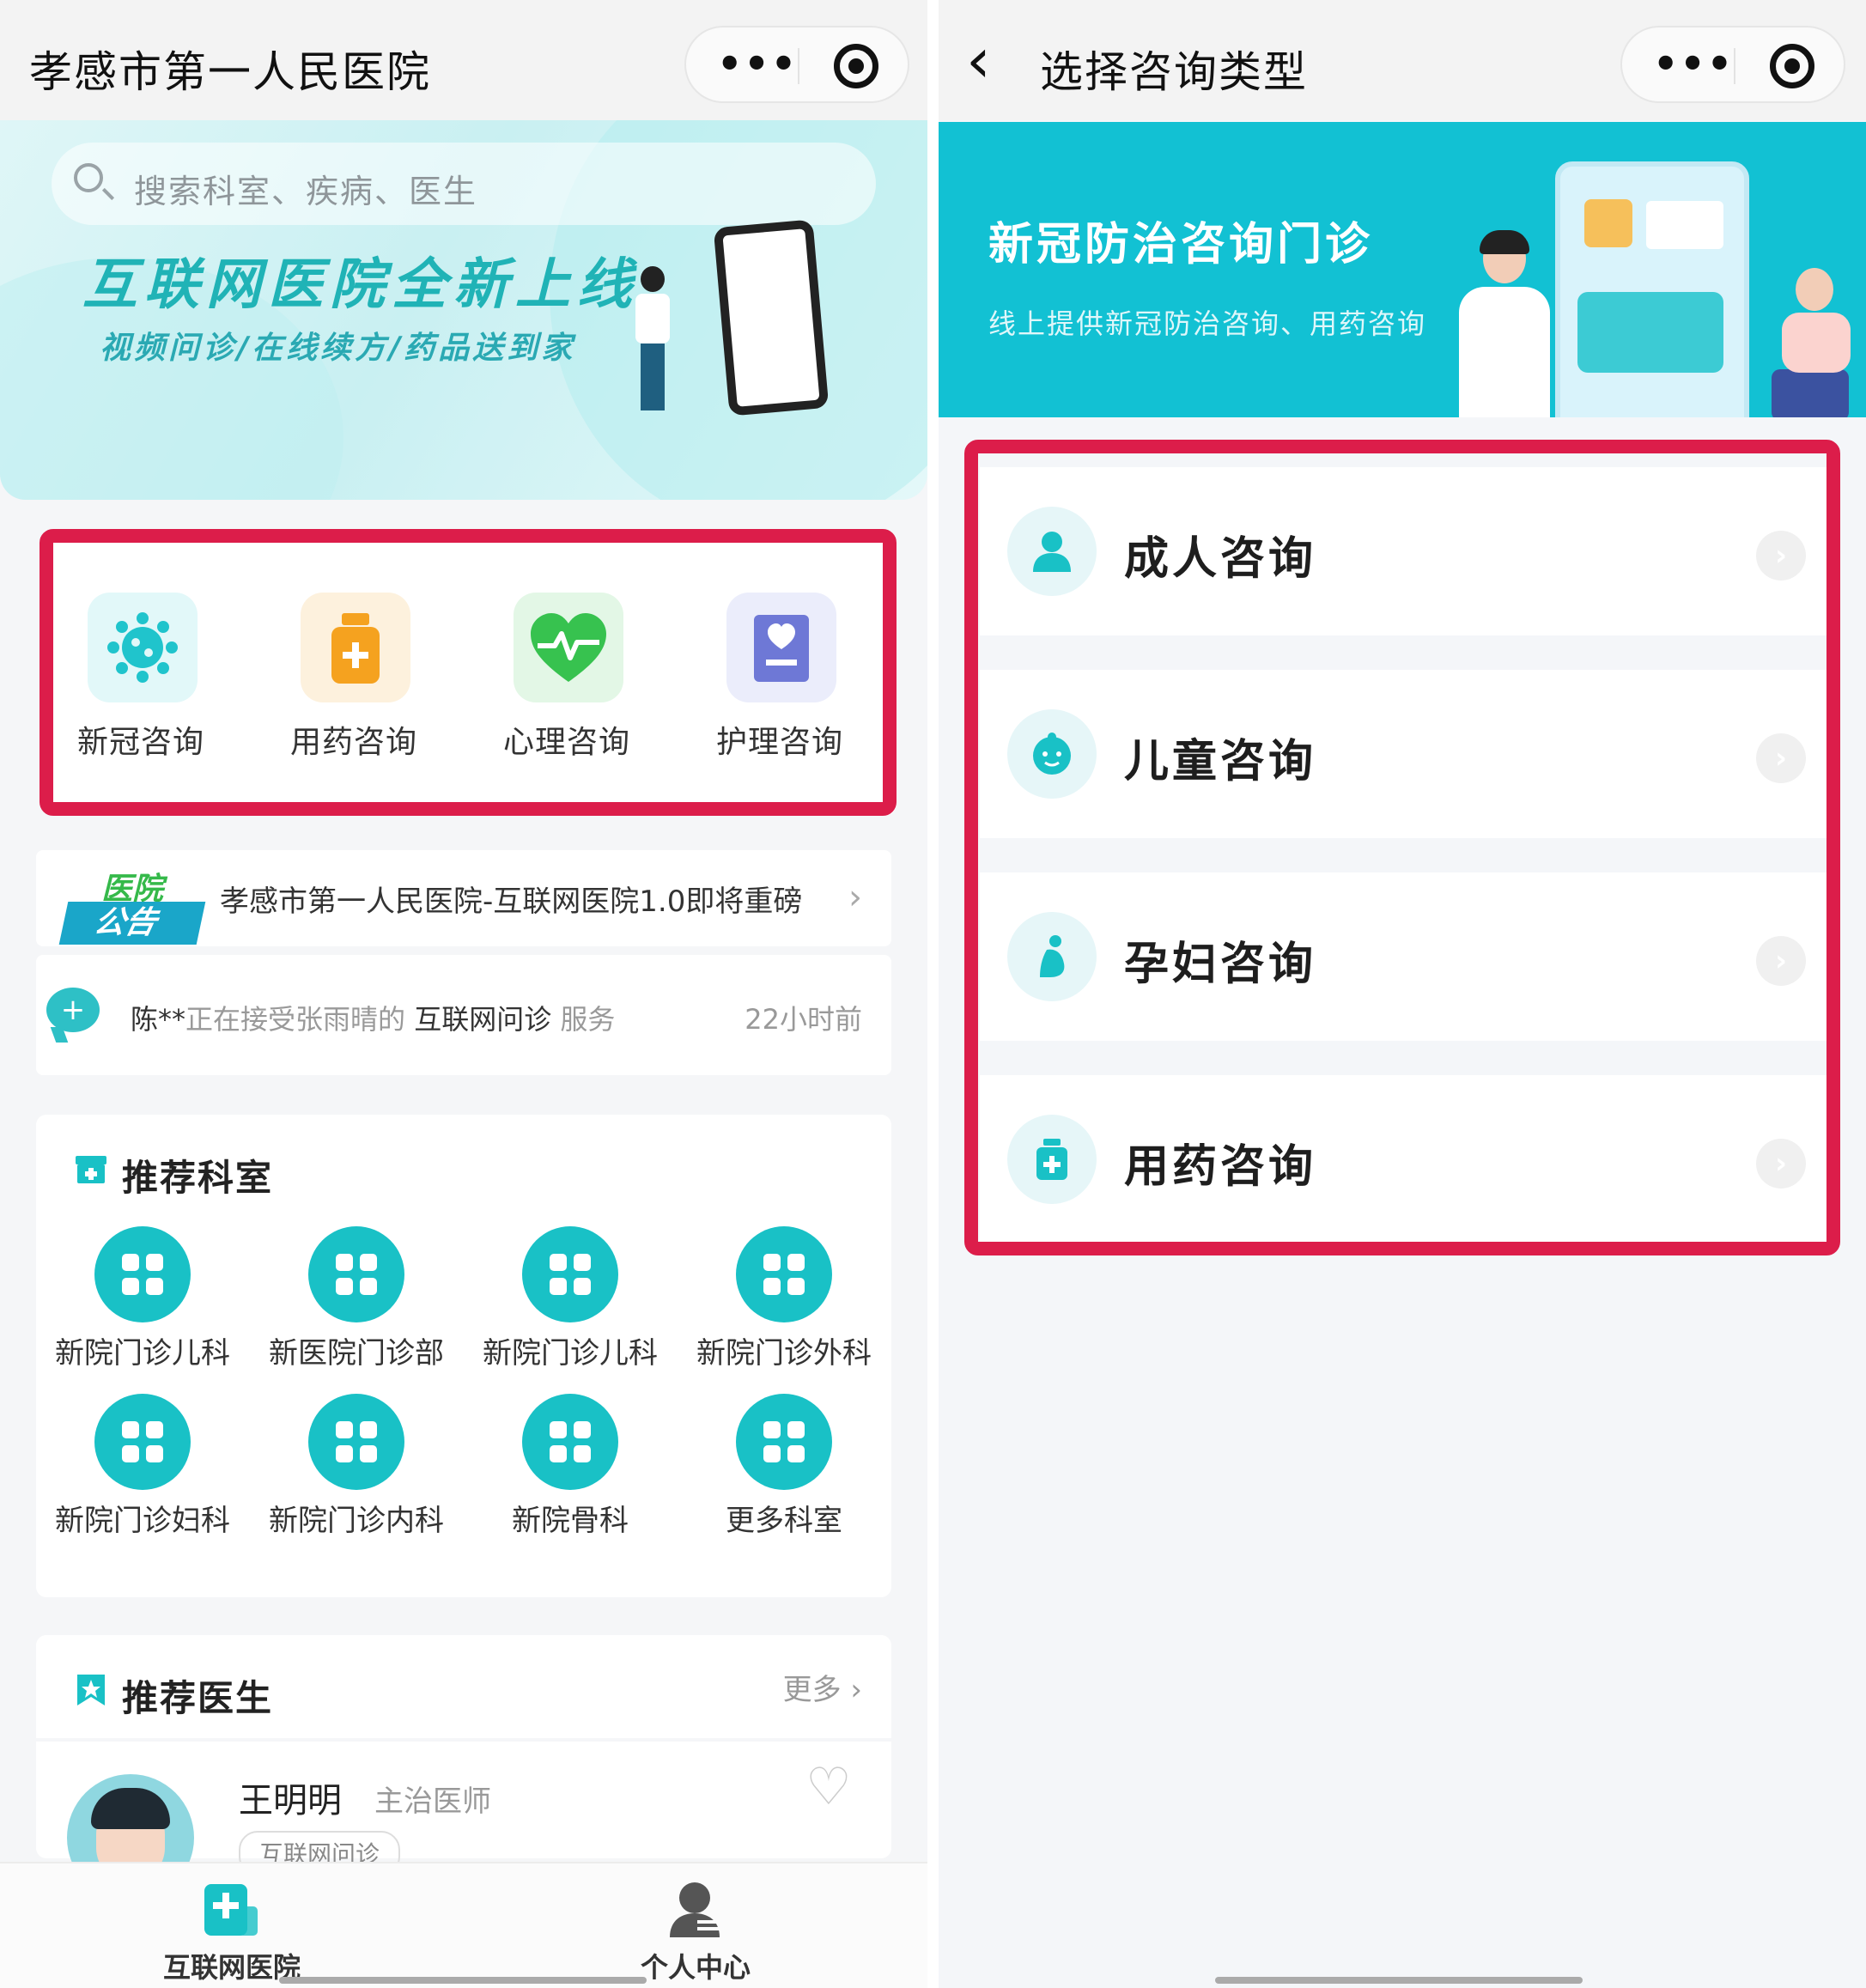  What do you see at coordinates (1652, 289) in the screenshot?
I see `tablet-illustration` at bounding box center [1652, 289].